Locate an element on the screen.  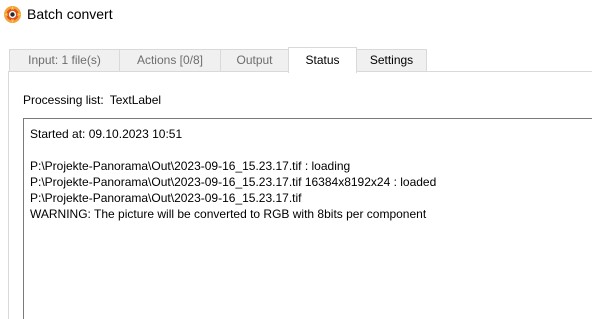
processing-list-value: TextLabel is located at coordinates (135, 100).